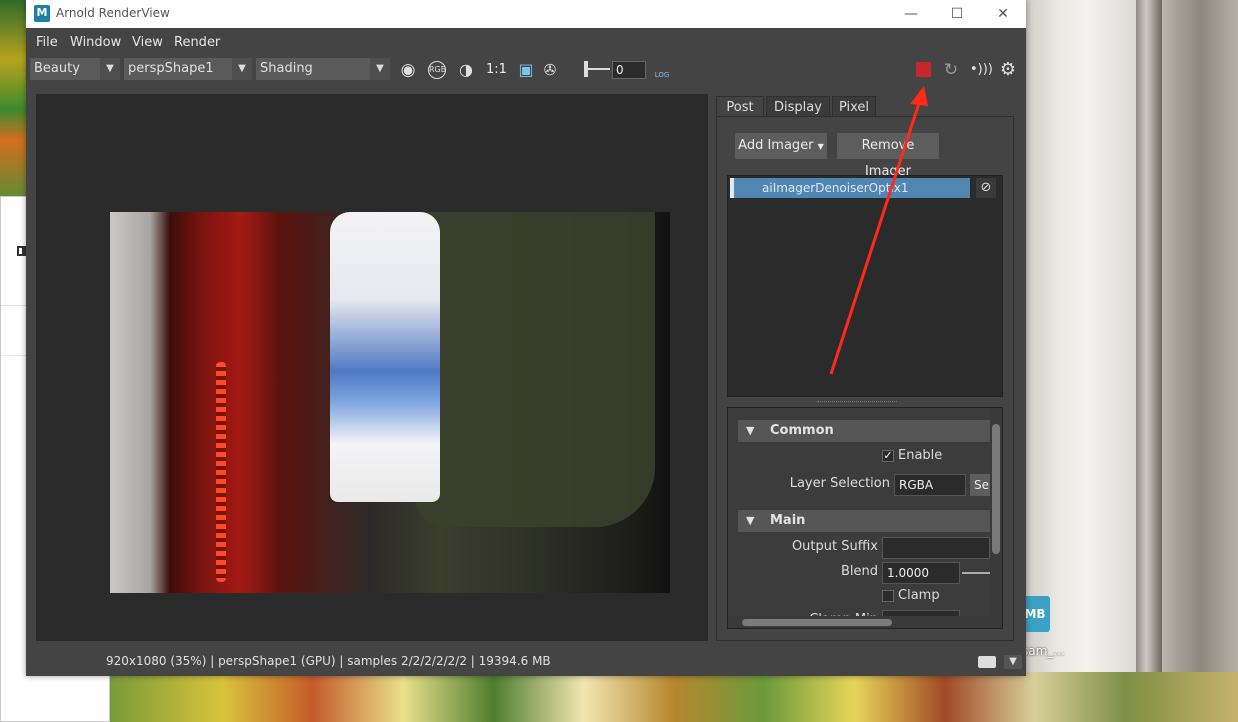  Describe the element at coordinates (113, 13) in the screenshot. I see `window-title: Arnold RenderView` at that location.